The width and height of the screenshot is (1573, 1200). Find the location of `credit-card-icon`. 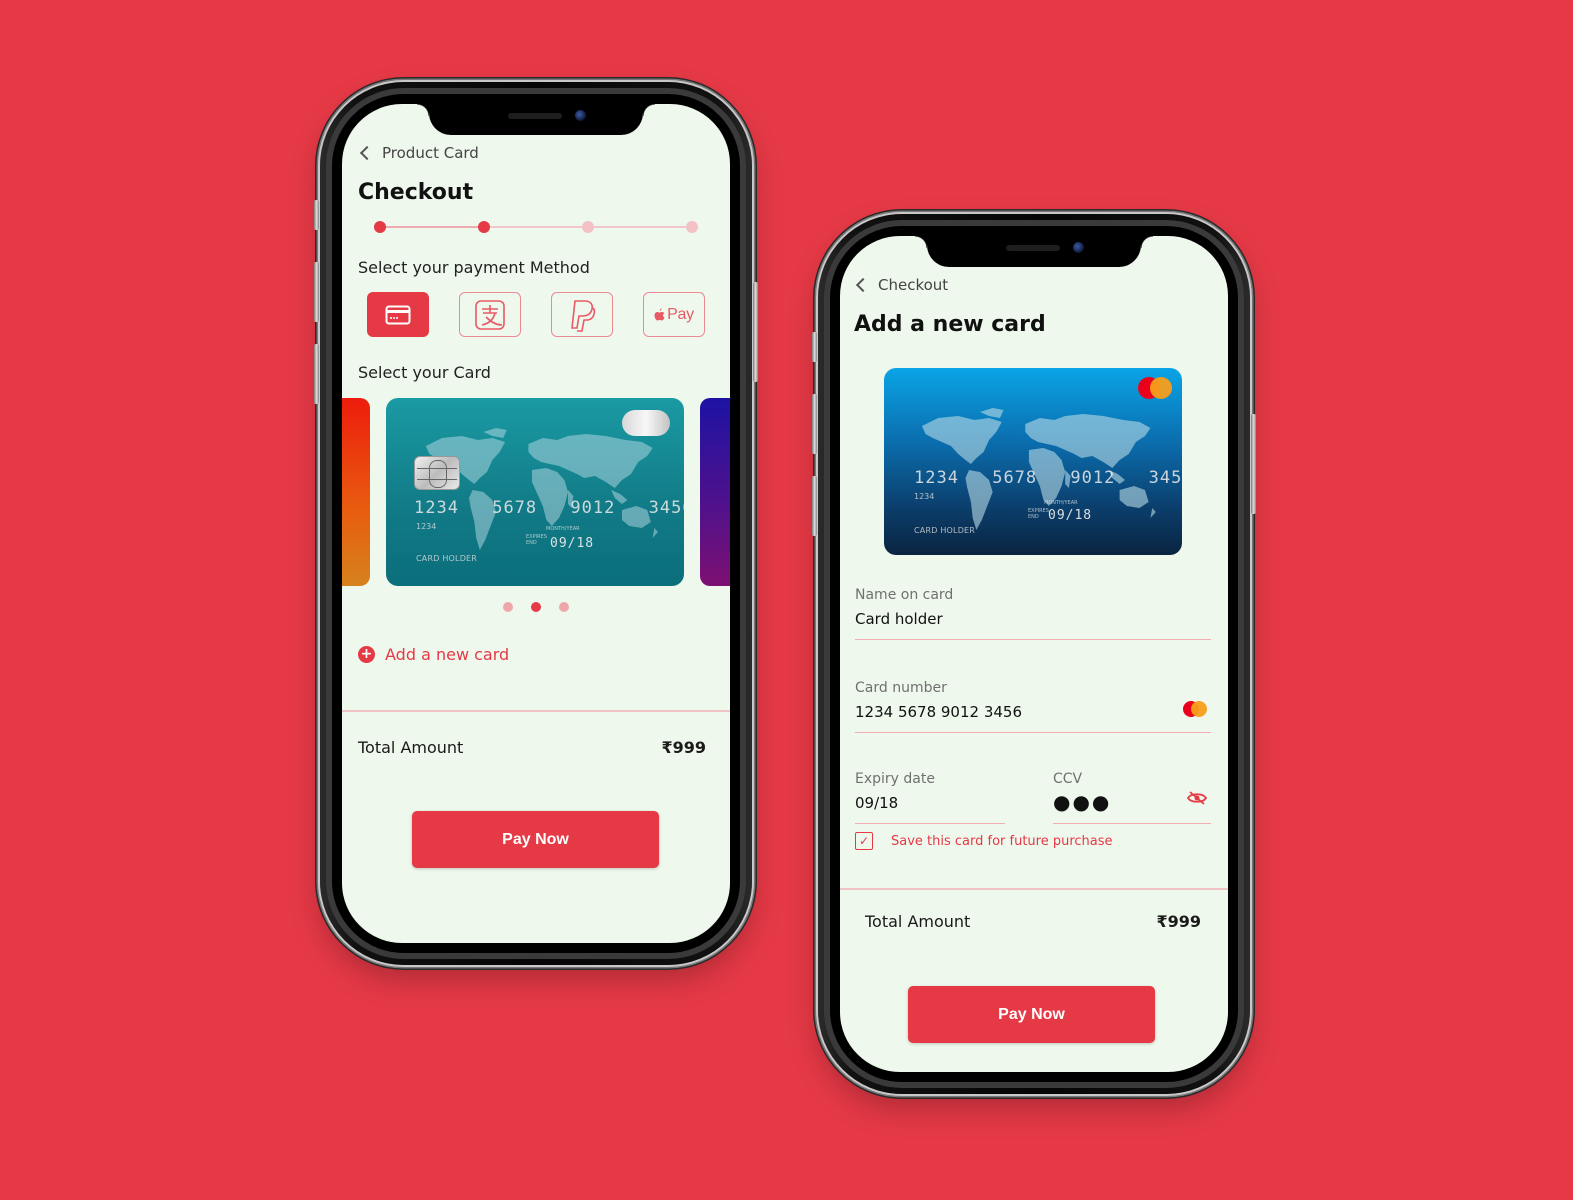

credit-card-icon is located at coordinates (398, 314).